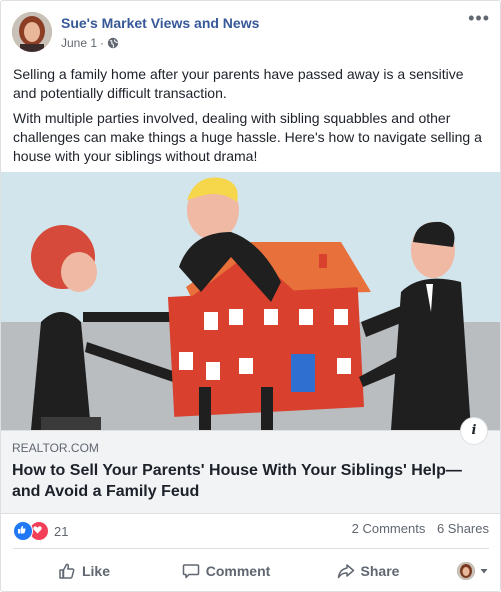  I want to click on caret-down-icon, so click(484, 571).